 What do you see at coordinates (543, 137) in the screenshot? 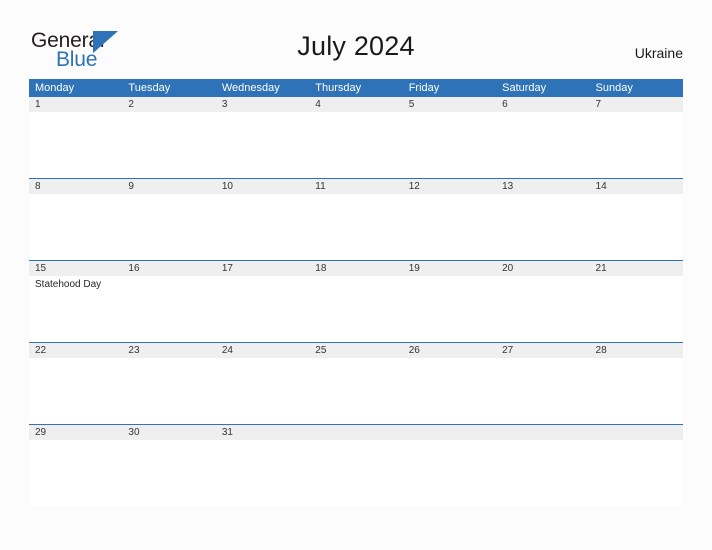
I see `day-cell: 6` at bounding box center [543, 137].